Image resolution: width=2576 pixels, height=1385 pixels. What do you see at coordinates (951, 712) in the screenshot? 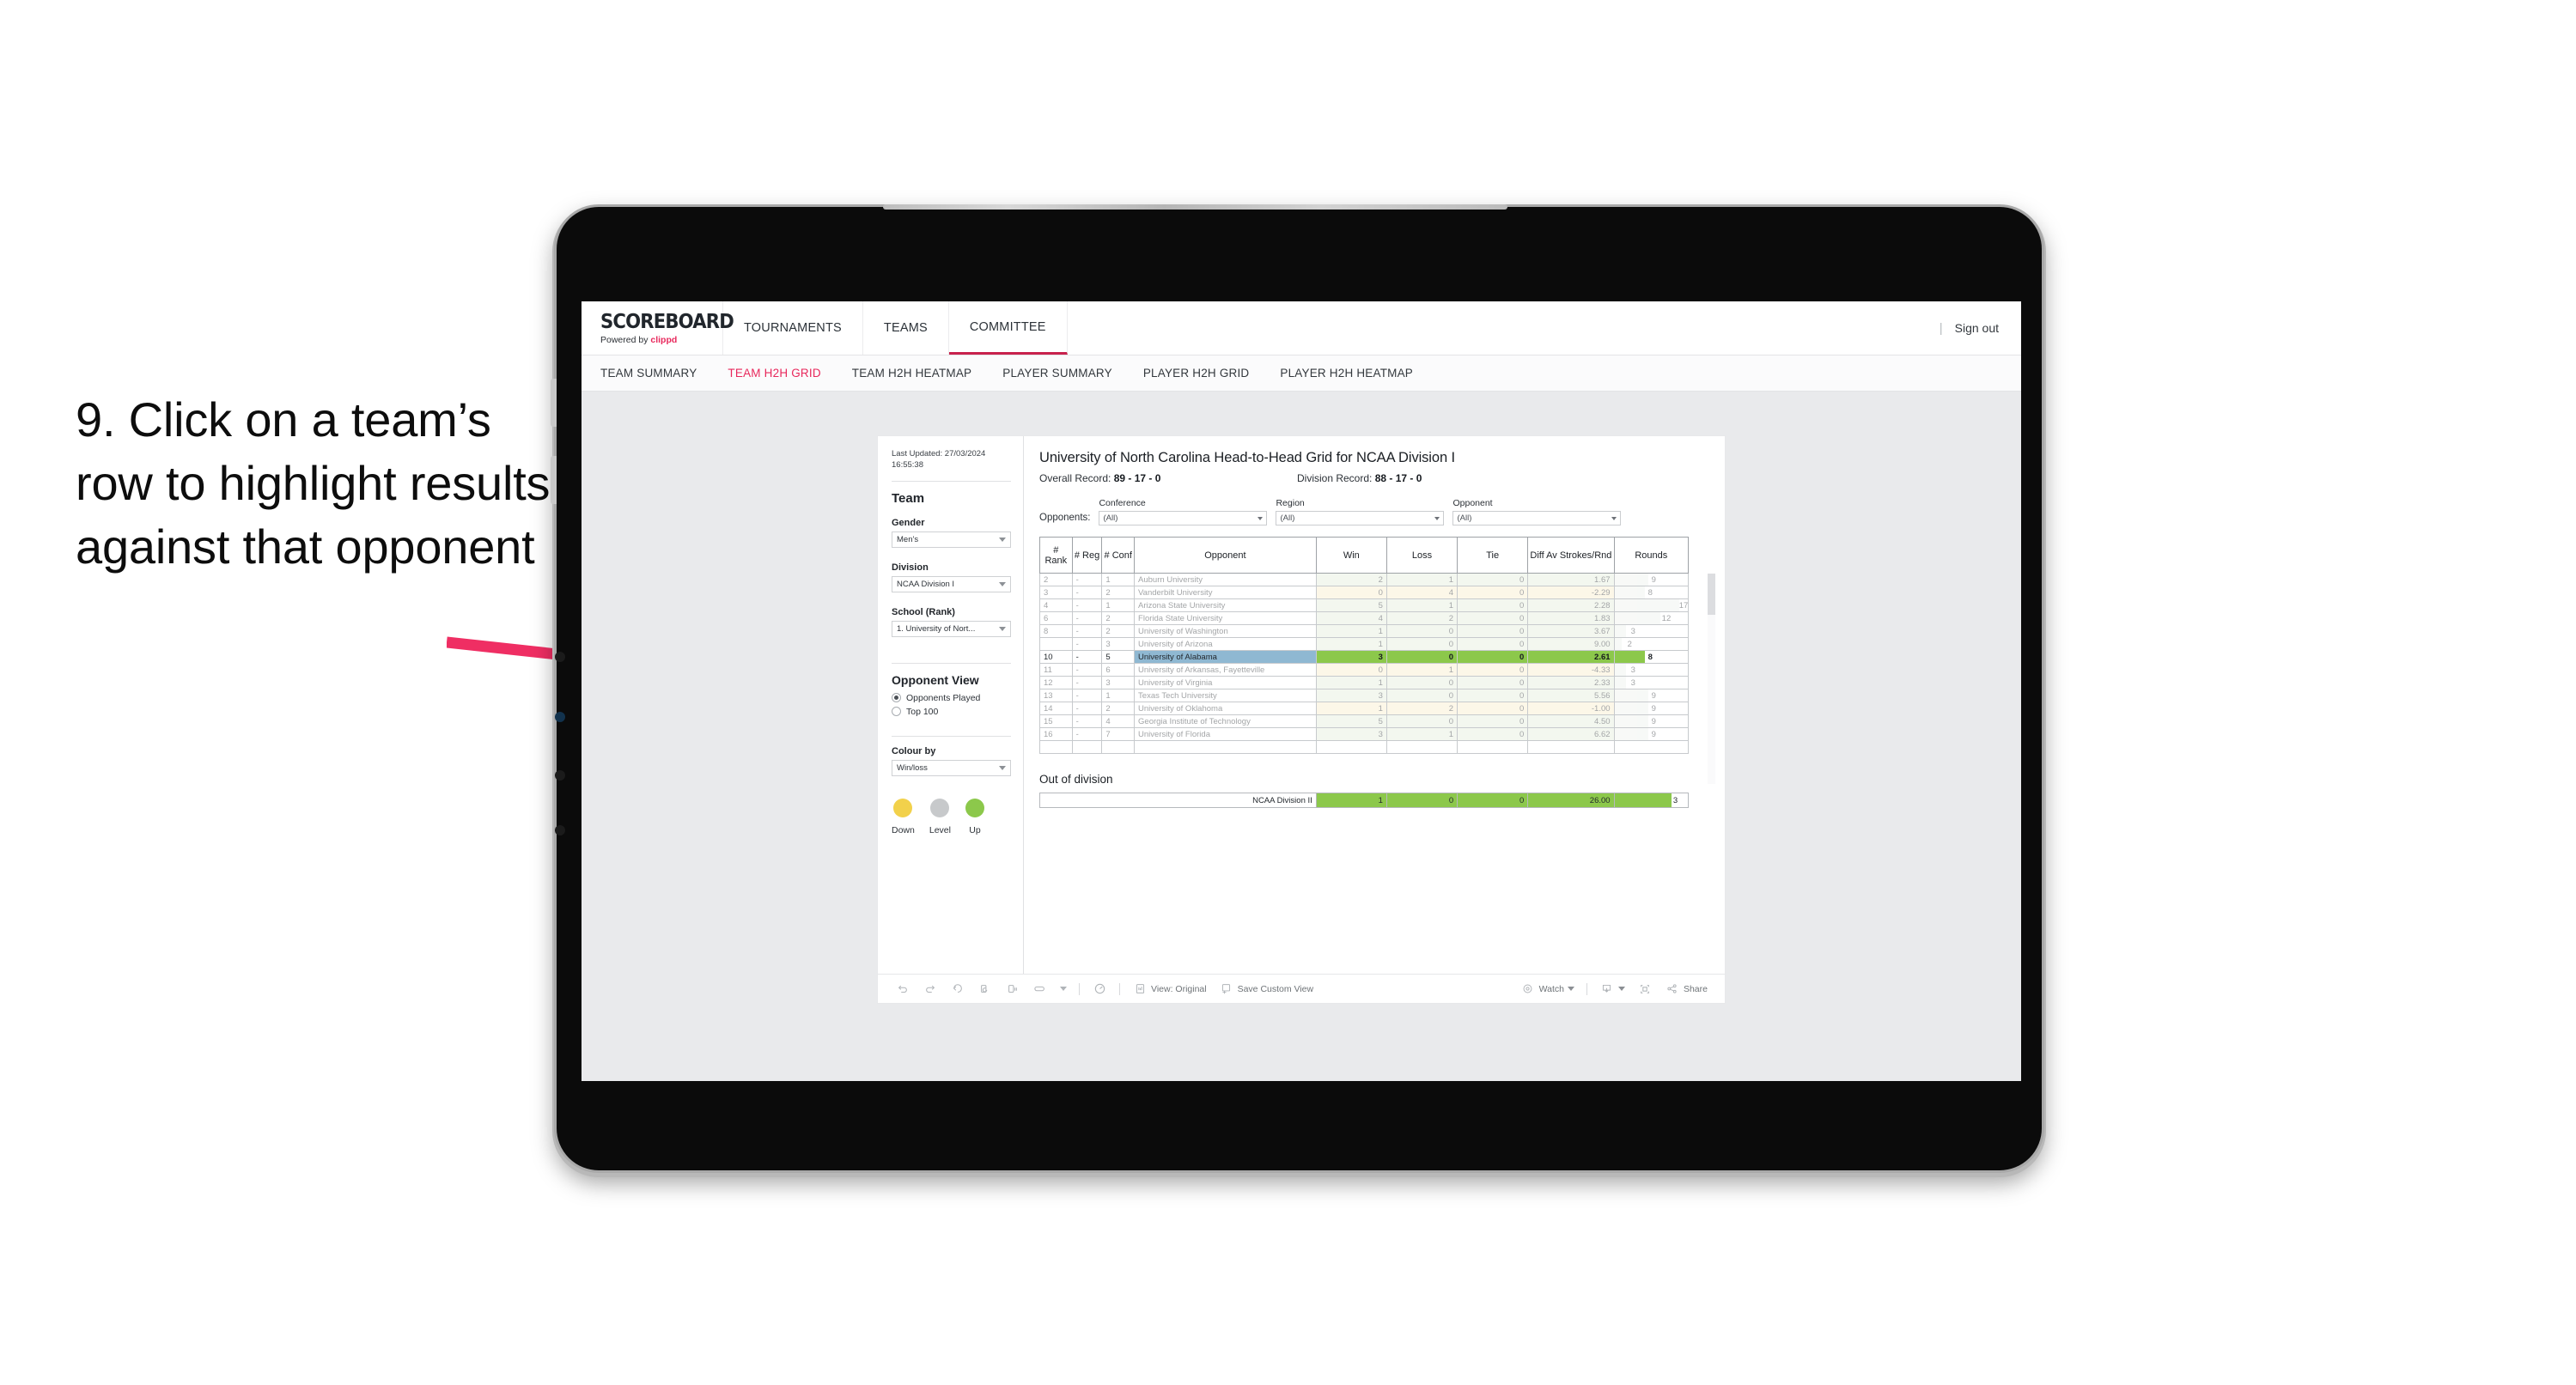
I see `radio-top-100: Top 100` at bounding box center [951, 712].